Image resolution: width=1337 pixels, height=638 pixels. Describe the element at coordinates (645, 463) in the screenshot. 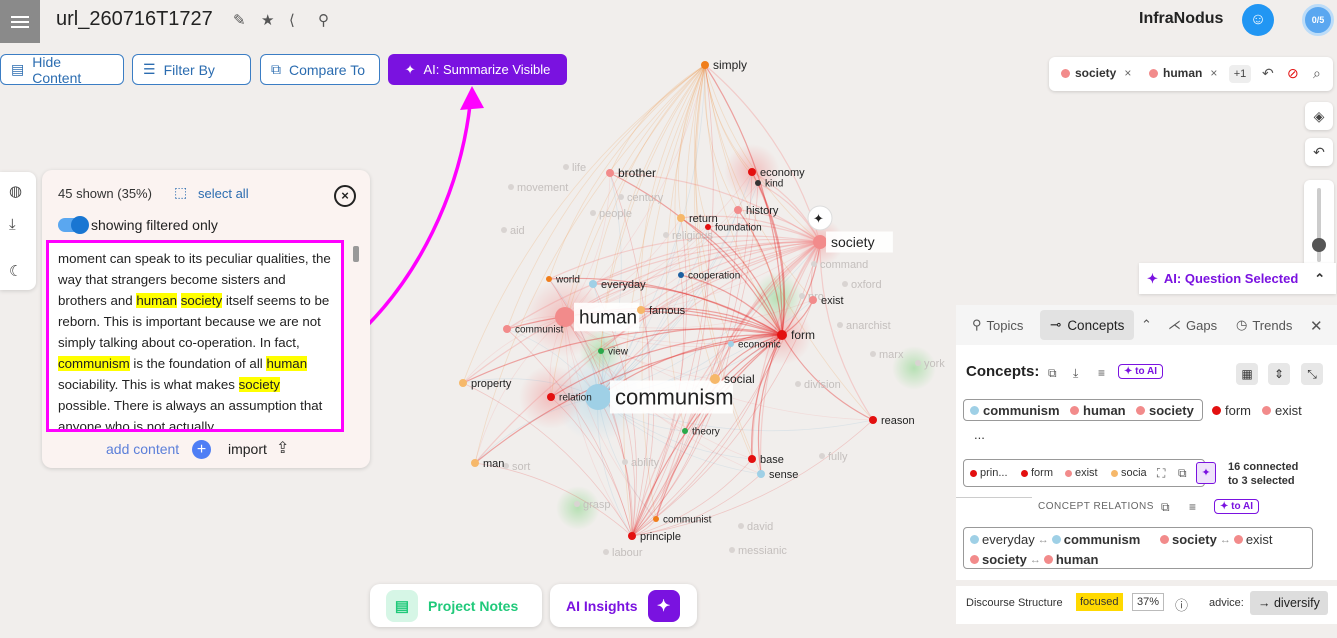

I see `faded-node-label: ability` at that location.